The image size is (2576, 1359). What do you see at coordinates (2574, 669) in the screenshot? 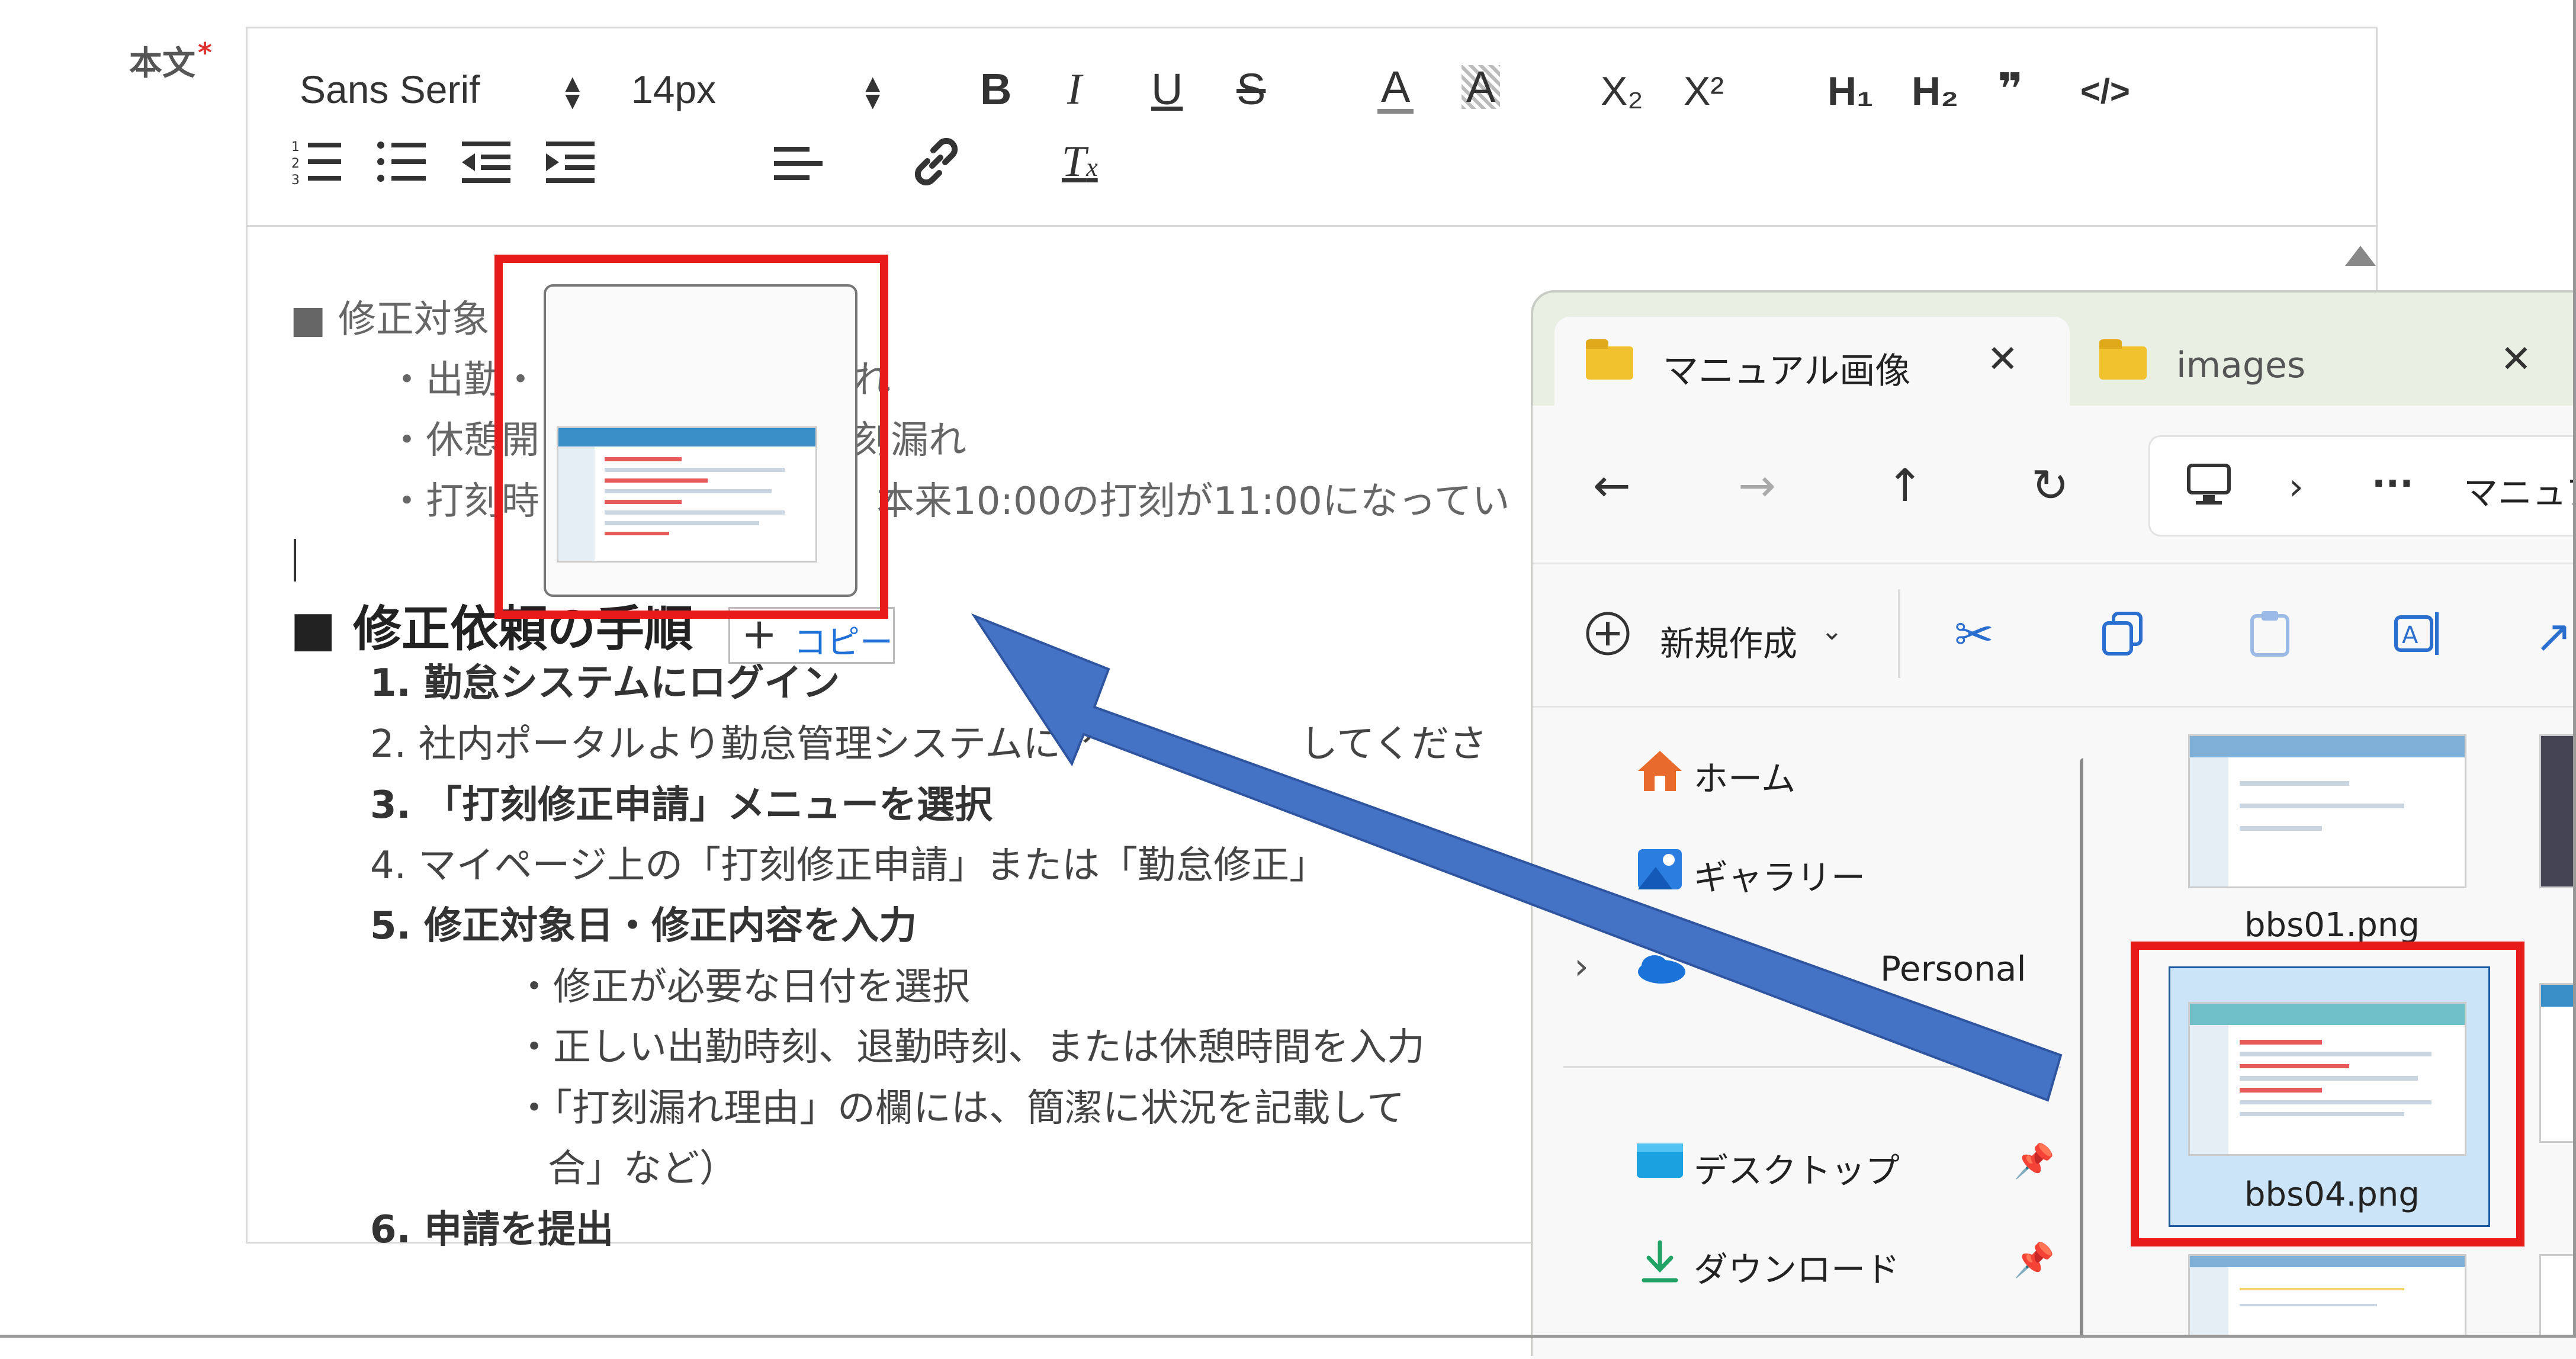
I see `frame-border-right` at bounding box center [2574, 669].